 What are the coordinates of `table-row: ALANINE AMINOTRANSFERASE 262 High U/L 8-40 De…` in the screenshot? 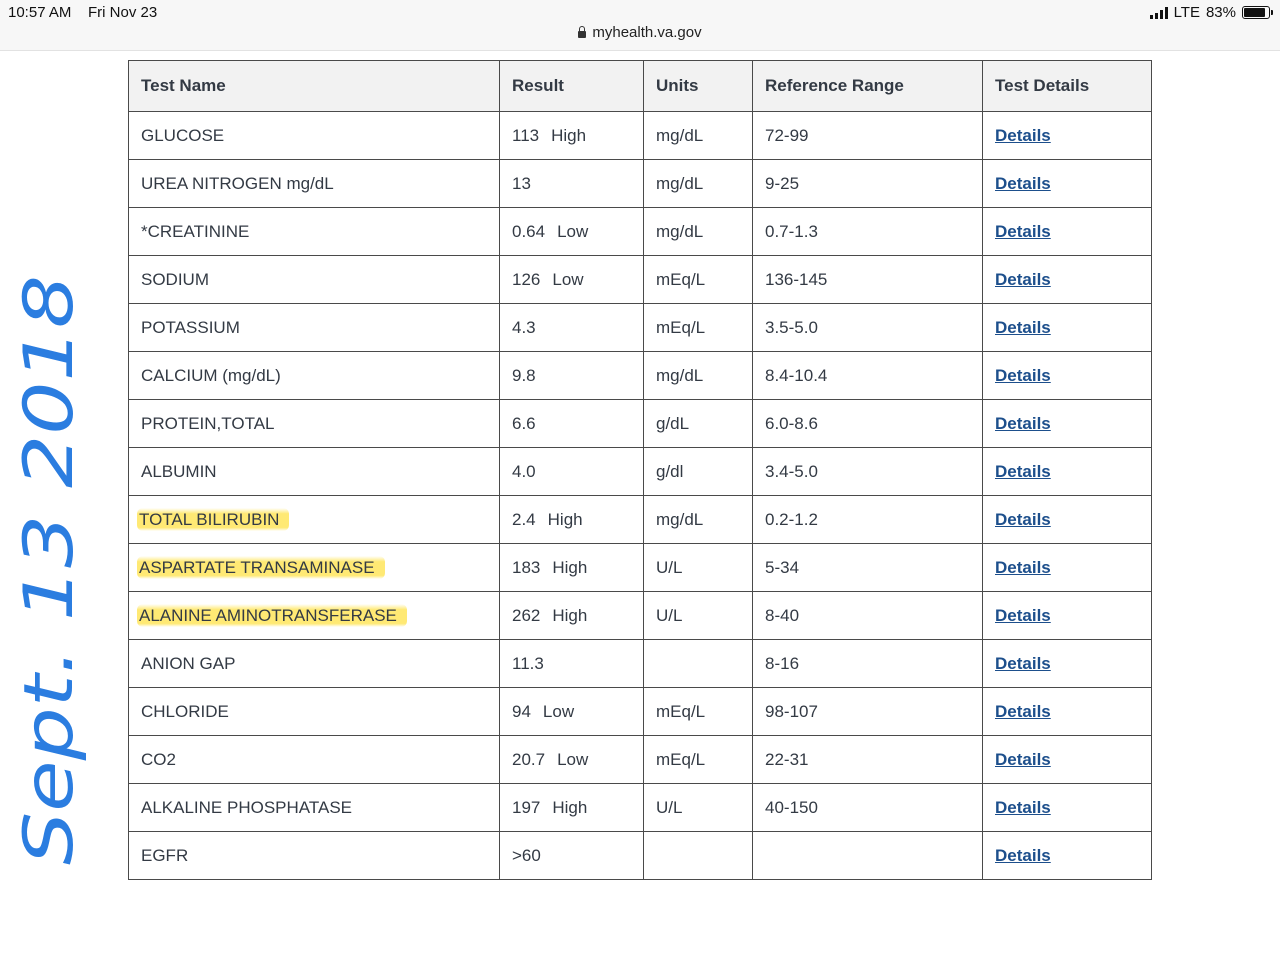 It's located at (640, 615).